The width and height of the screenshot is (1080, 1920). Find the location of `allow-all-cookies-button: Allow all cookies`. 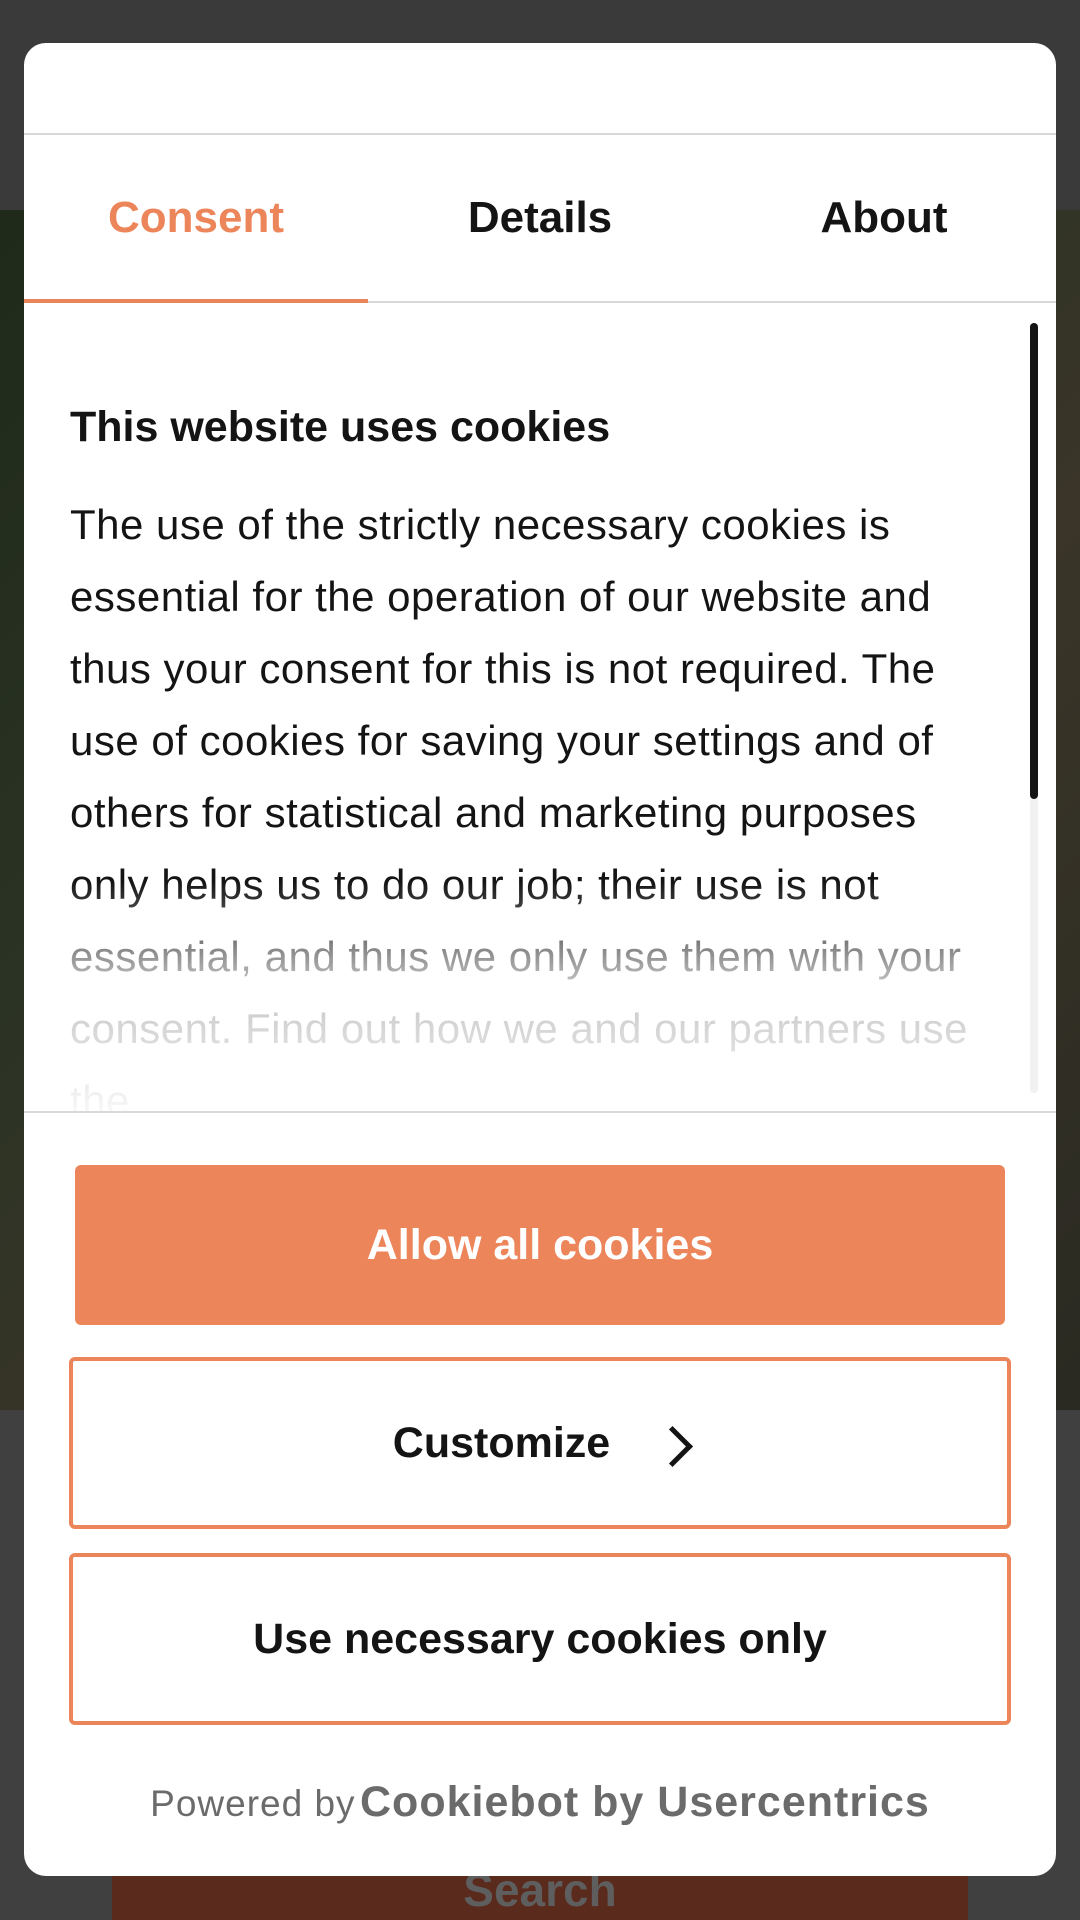

allow-all-cookies-button: Allow all cookies is located at coordinates (540, 1245).